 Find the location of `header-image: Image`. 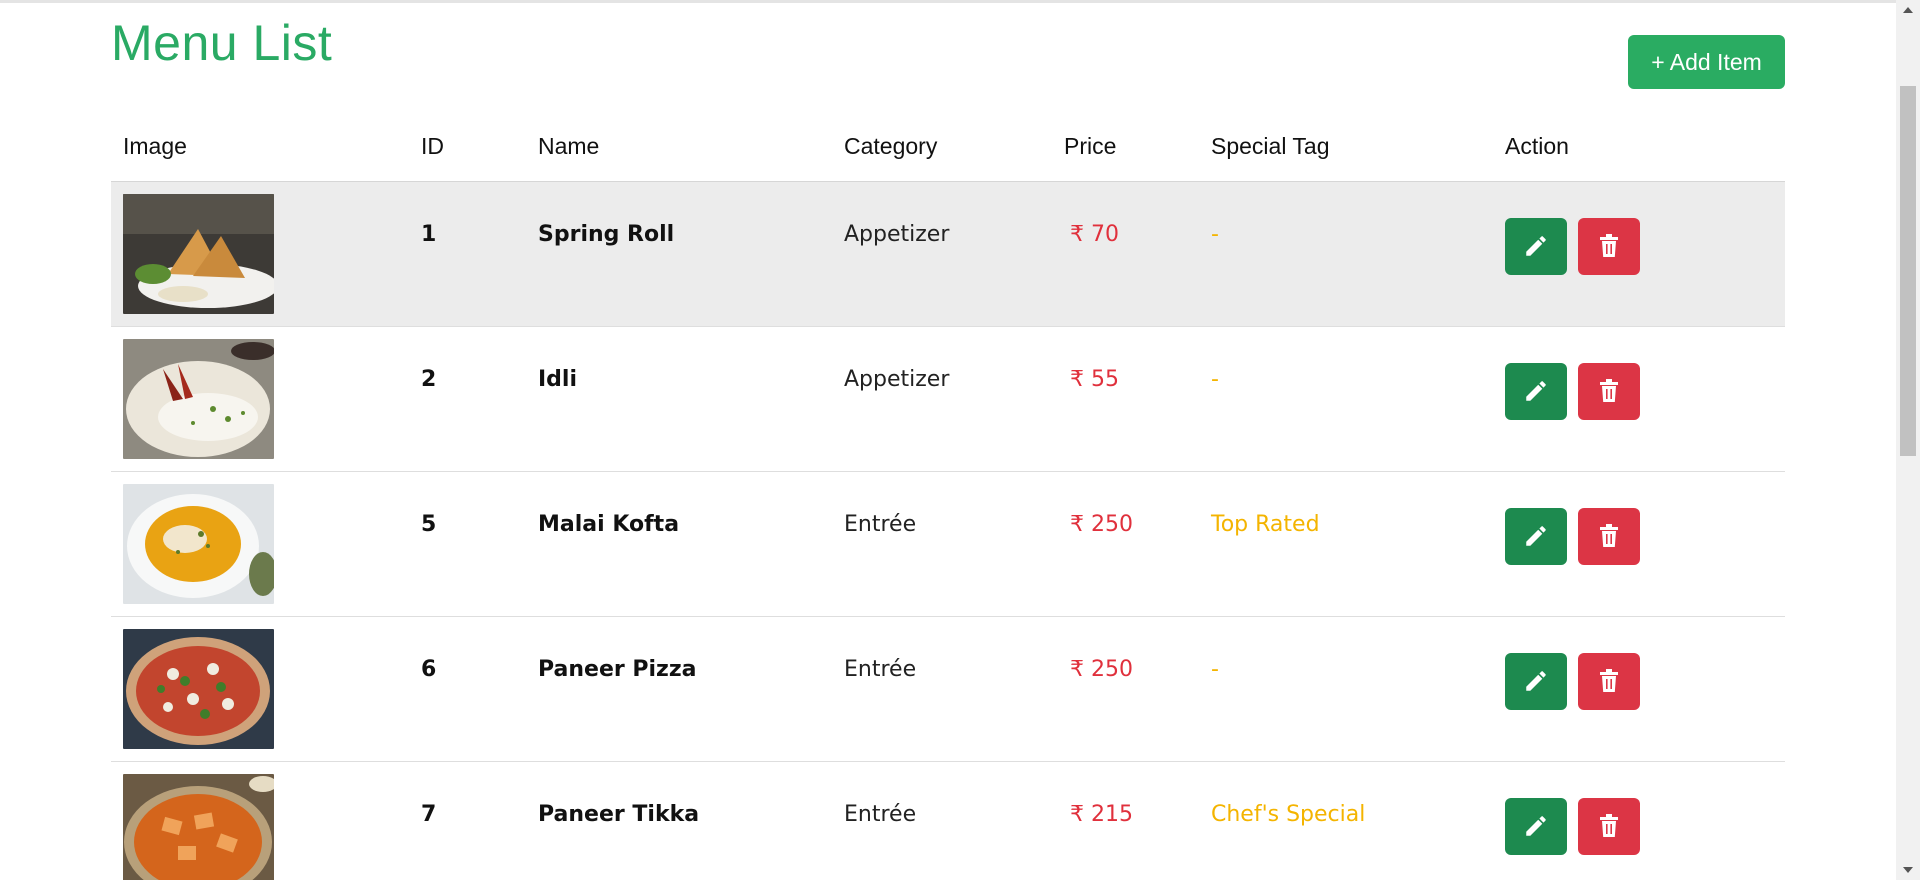

header-image: Image is located at coordinates (260, 147).